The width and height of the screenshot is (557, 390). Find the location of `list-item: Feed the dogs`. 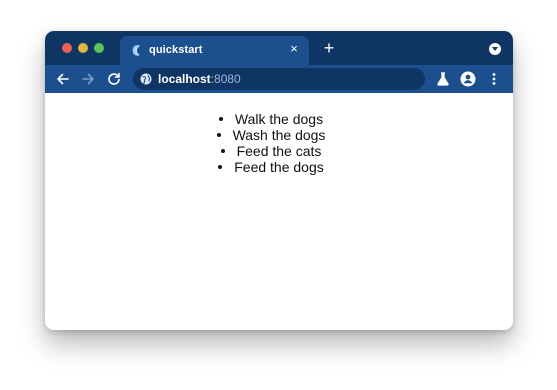

list-item: Feed the dogs is located at coordinates (279, 167).